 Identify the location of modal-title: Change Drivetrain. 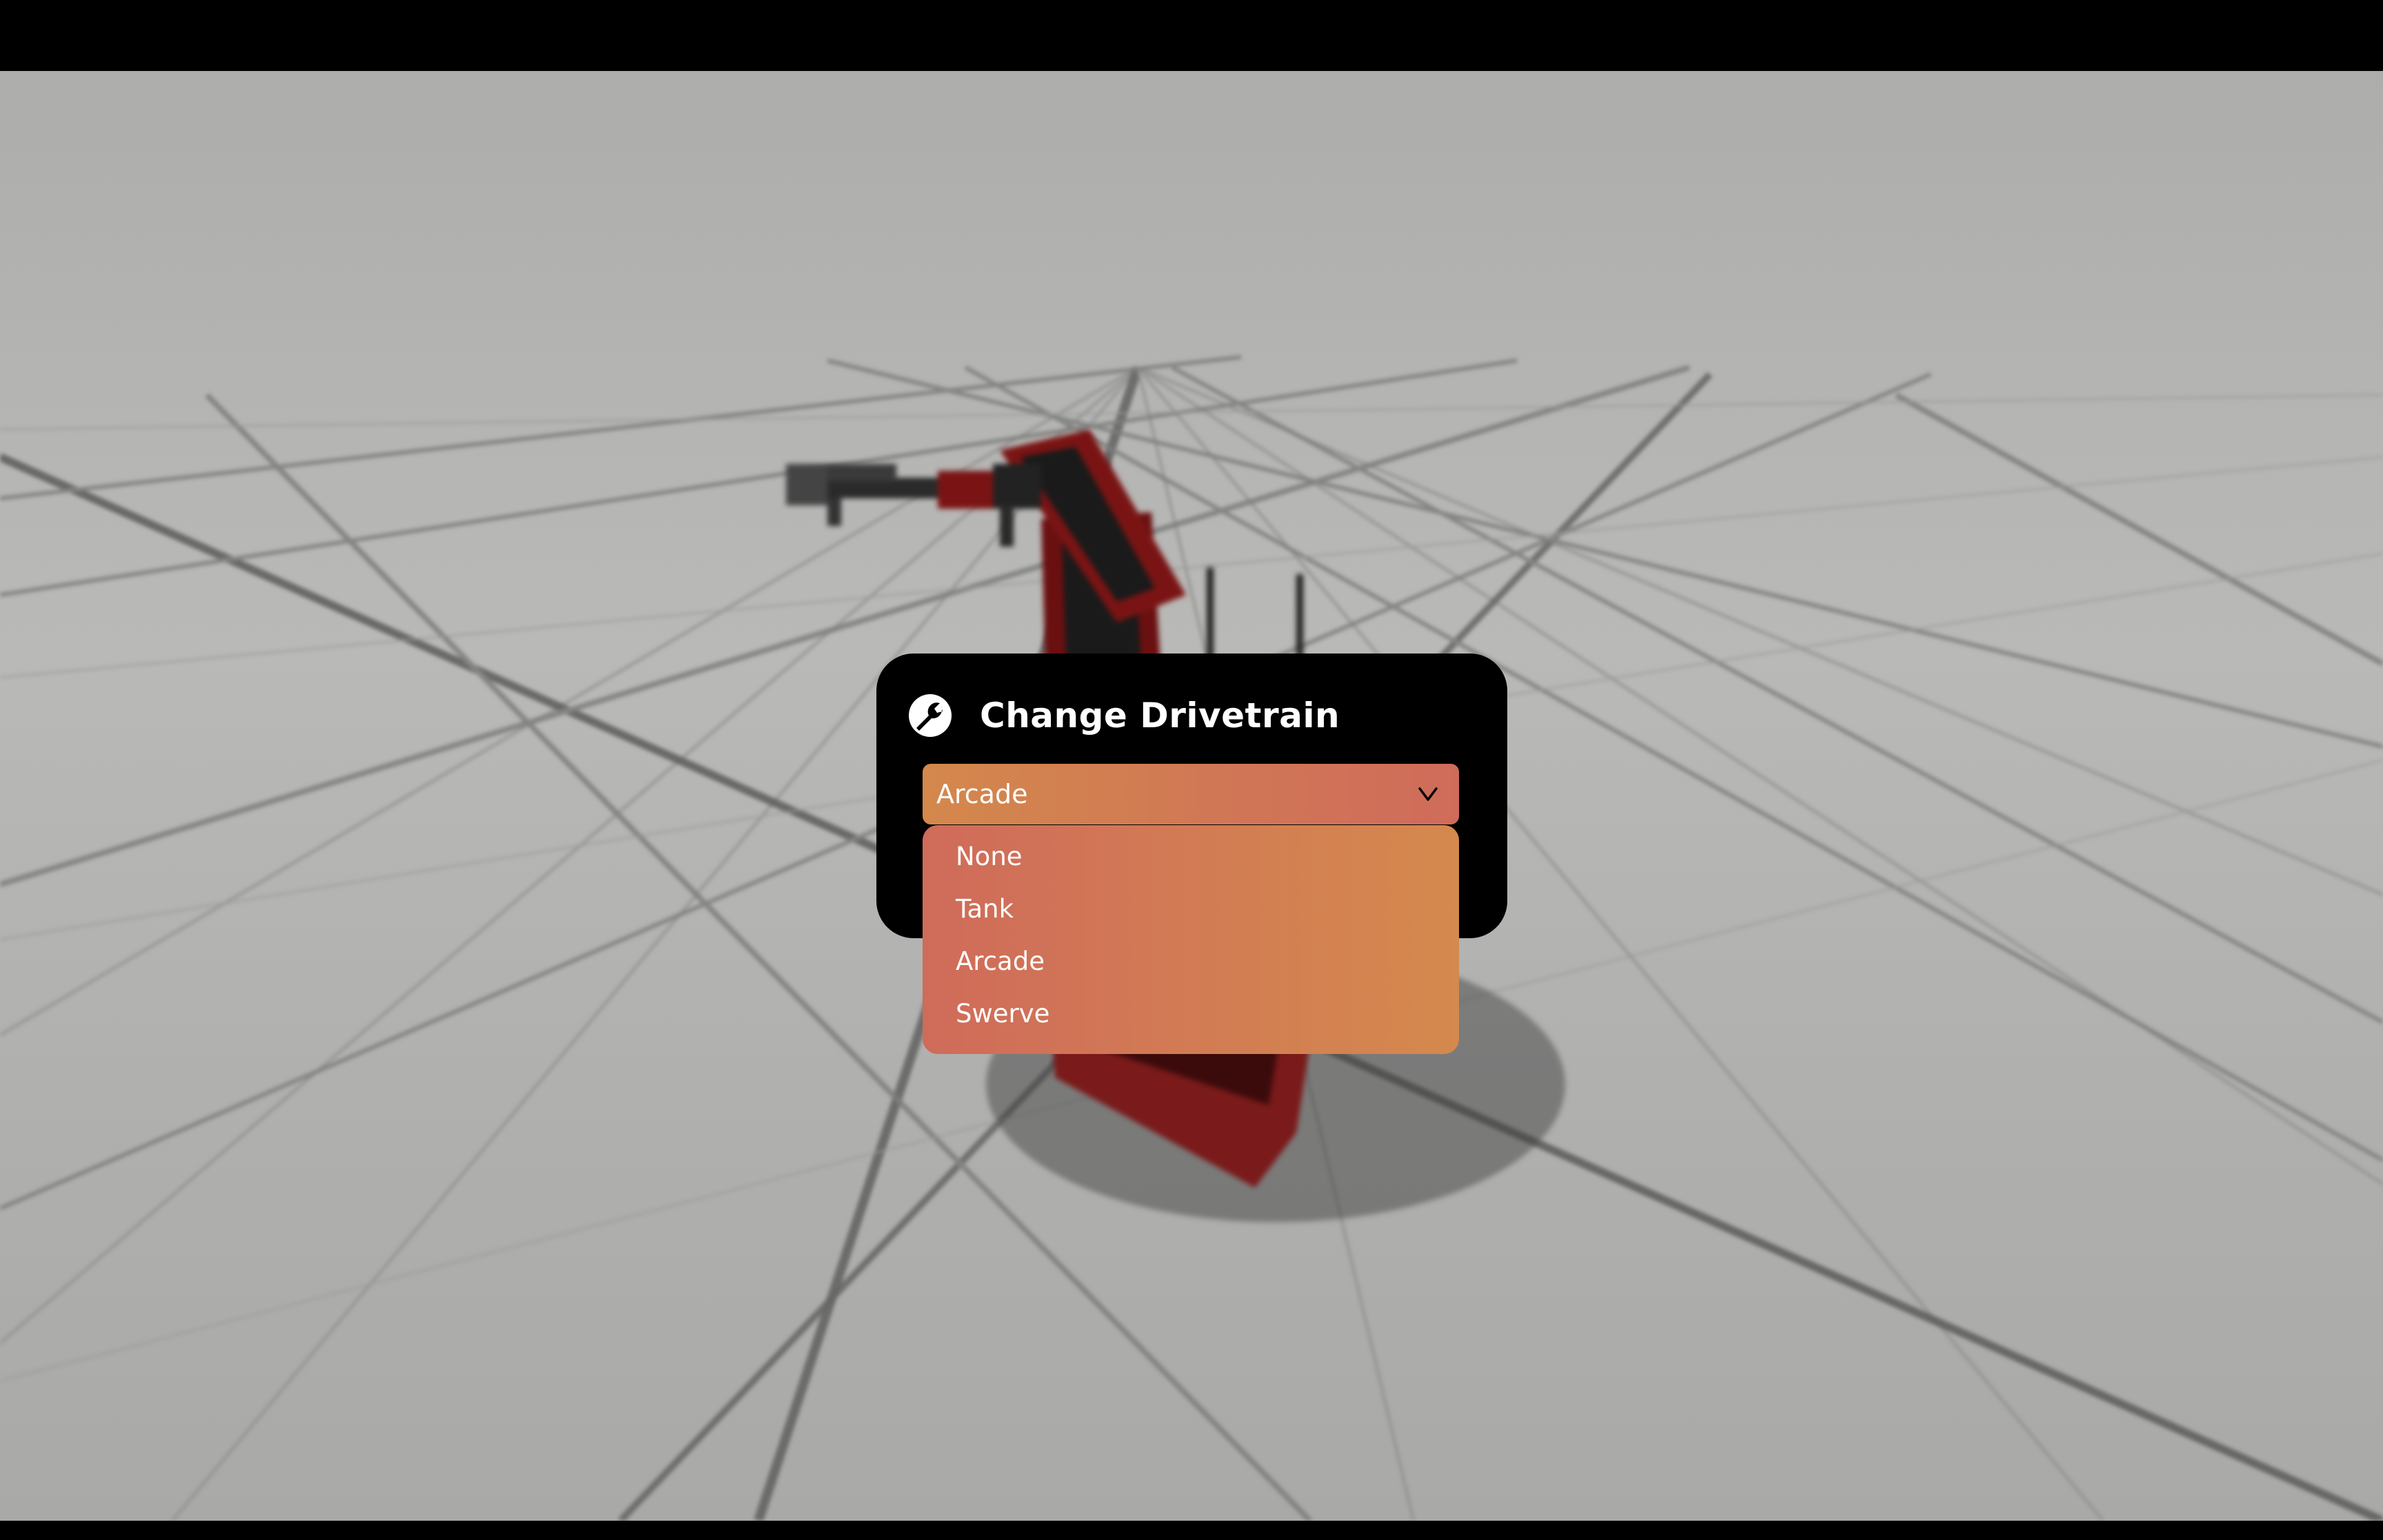
(1160, 716).